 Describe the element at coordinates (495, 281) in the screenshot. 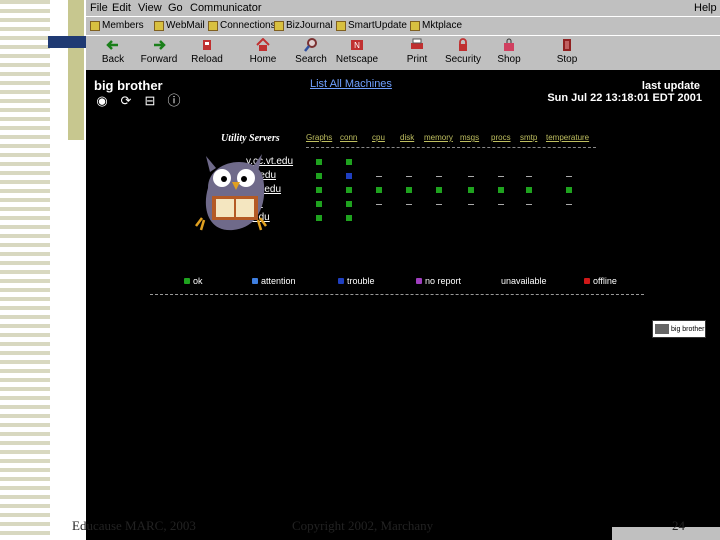

I see `legend-swatch-none` at that location.